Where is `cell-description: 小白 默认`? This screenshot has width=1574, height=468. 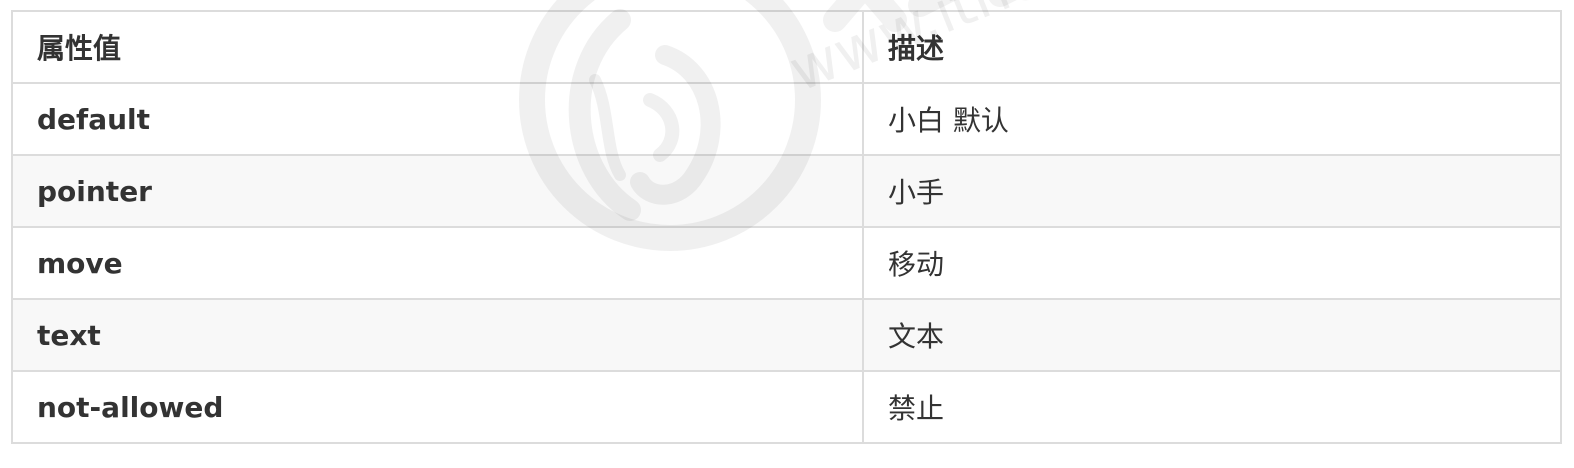 cell-description: 小白 默认 is located at coordinates (1212, 119).